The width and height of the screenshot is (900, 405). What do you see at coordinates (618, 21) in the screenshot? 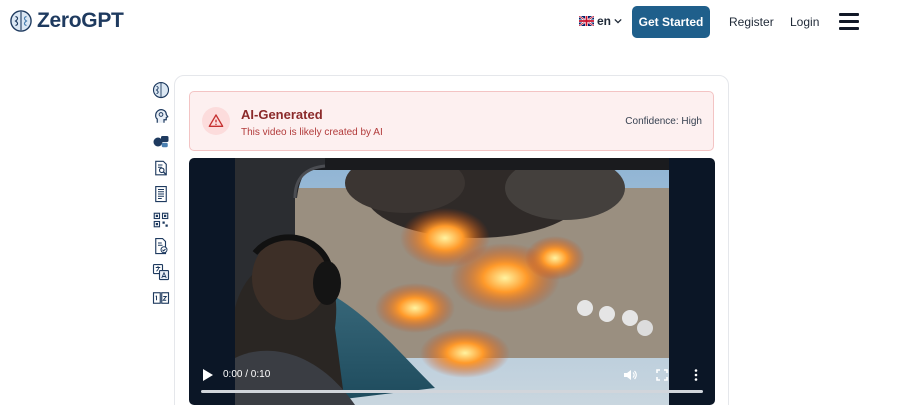
I see `chevron-down-icon` at bounding box center [618, 21].